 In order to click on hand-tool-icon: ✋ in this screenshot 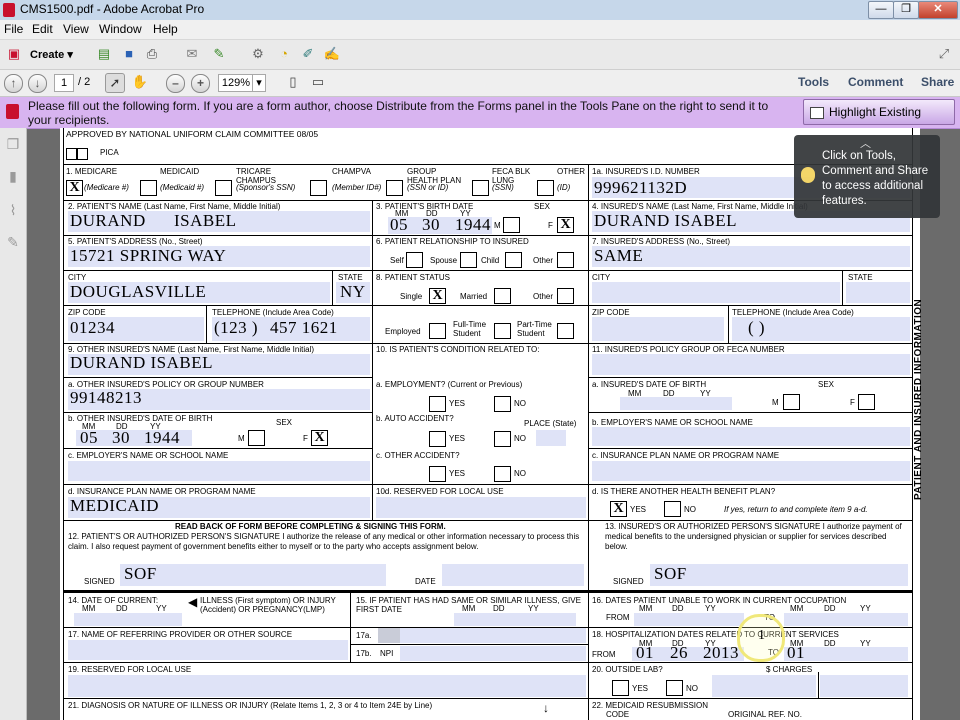, I will do `click(140, 82)`.